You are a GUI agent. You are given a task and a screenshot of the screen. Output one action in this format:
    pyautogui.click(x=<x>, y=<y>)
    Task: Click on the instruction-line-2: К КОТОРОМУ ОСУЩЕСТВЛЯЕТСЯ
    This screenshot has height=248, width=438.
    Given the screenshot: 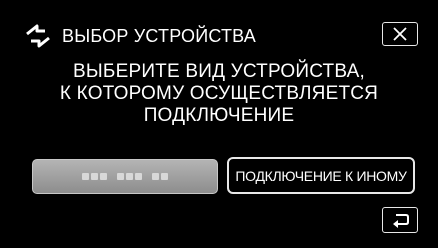 What is the action you would take?
    pyautogui.click(x=219, y=93)
    